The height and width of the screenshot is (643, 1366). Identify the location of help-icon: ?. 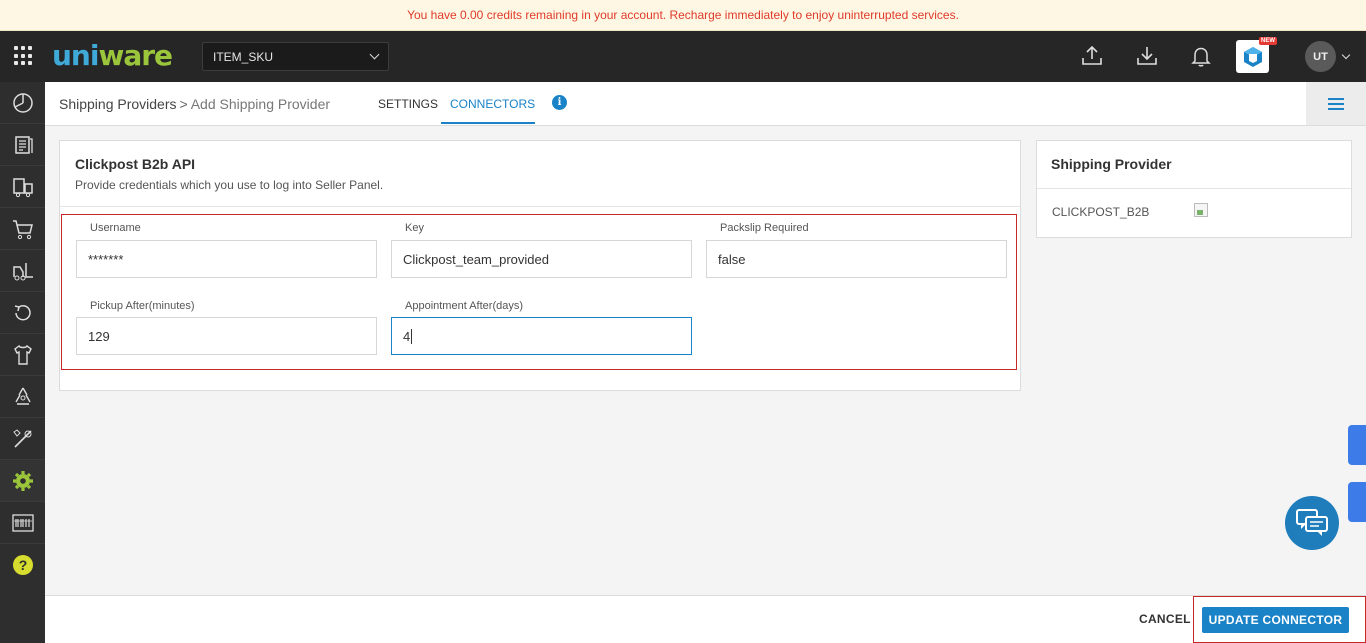
(22, 565).